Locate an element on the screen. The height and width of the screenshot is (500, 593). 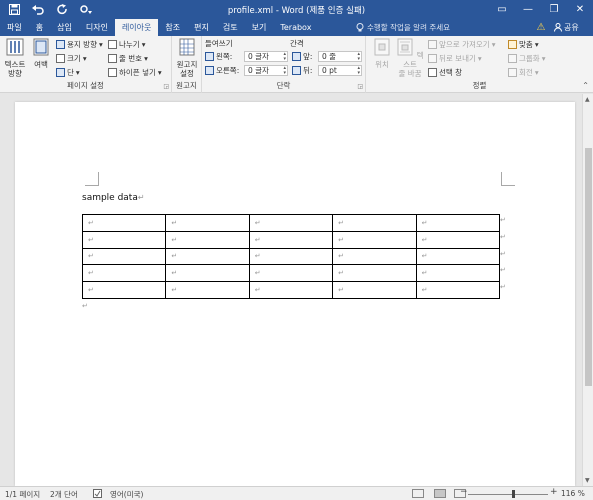
paragraph-dialog-launcher-icon: ◲ is located at coordinates (360, 86).